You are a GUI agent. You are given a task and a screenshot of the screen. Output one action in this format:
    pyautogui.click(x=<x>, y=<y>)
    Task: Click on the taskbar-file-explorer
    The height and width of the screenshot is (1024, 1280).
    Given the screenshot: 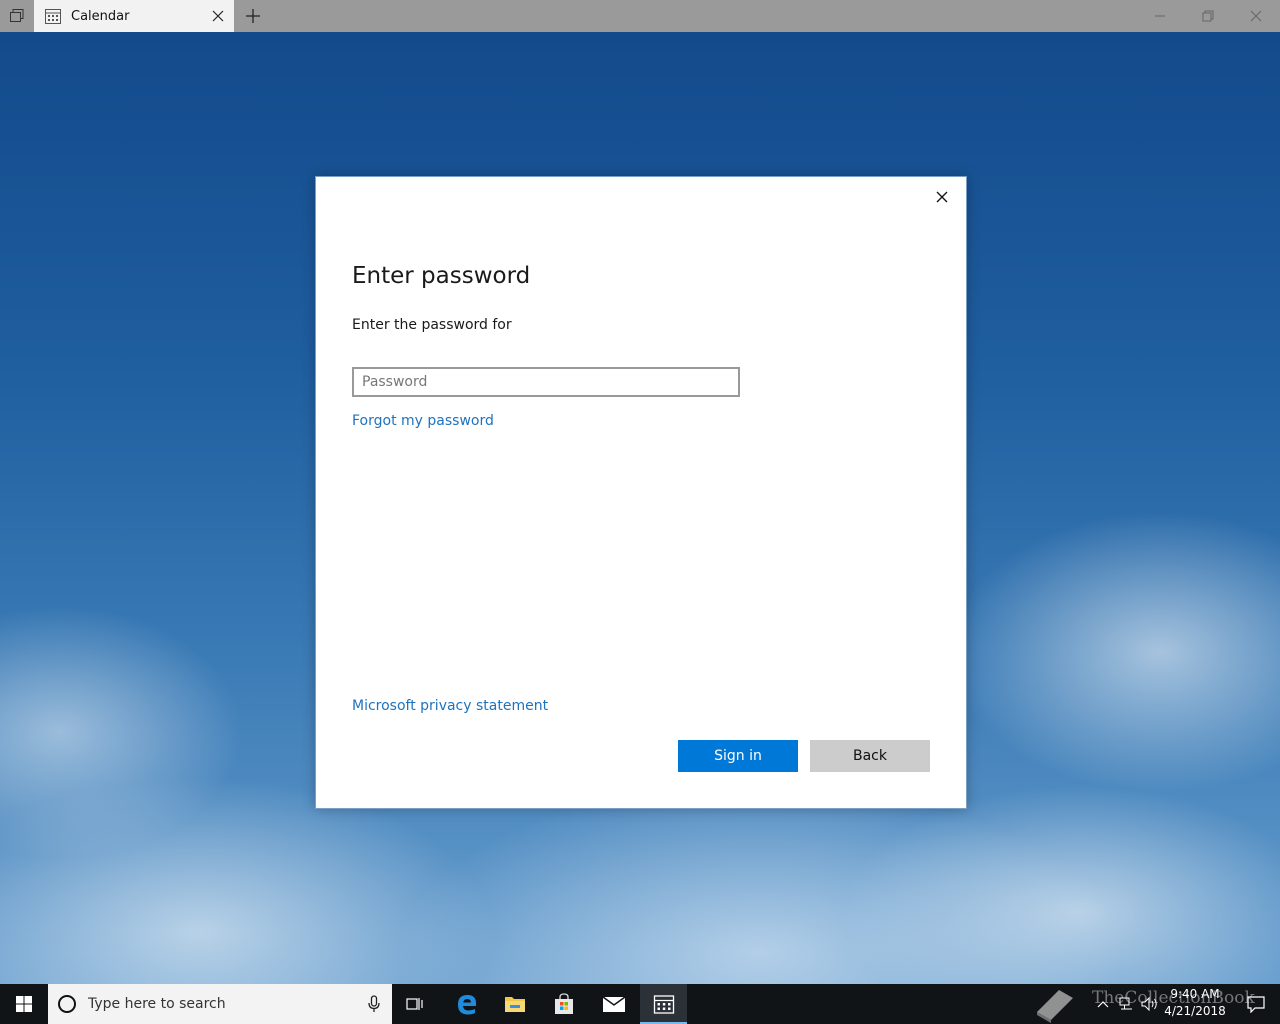 What is the action you would take?
    pyautogui.click(x=515, y=1004)
    